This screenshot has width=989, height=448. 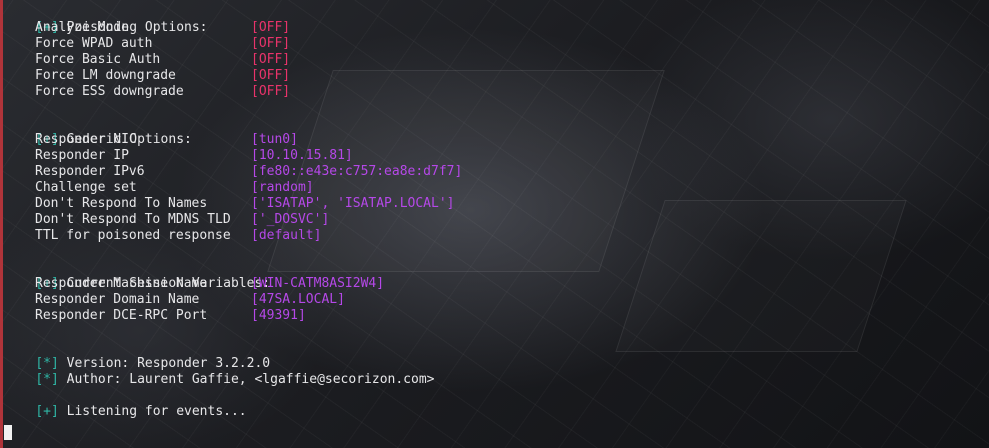 I want to click on option-label: Analyze Mode, so click(x=82, y=27).